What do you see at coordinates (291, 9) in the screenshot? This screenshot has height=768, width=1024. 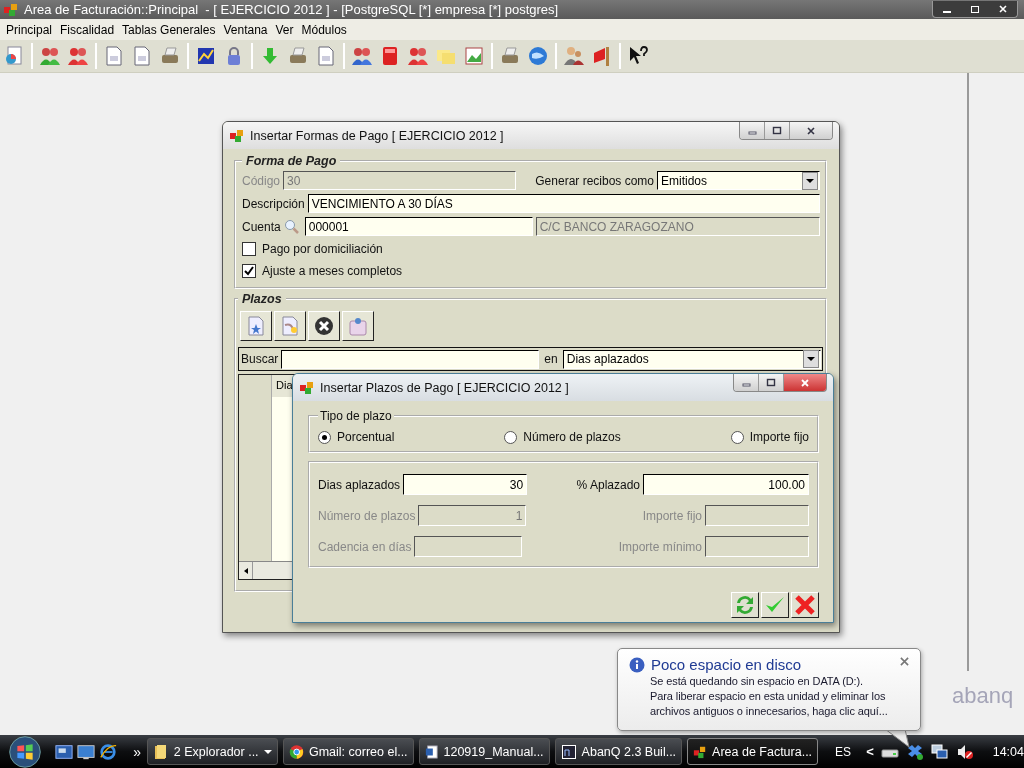 I see `window-title: Area de Facturación::Principal - [ EJERCICIO 2012 ] - [PostgreSQL [*] empresa [*] postgres]` at bounding box center [291, 9].